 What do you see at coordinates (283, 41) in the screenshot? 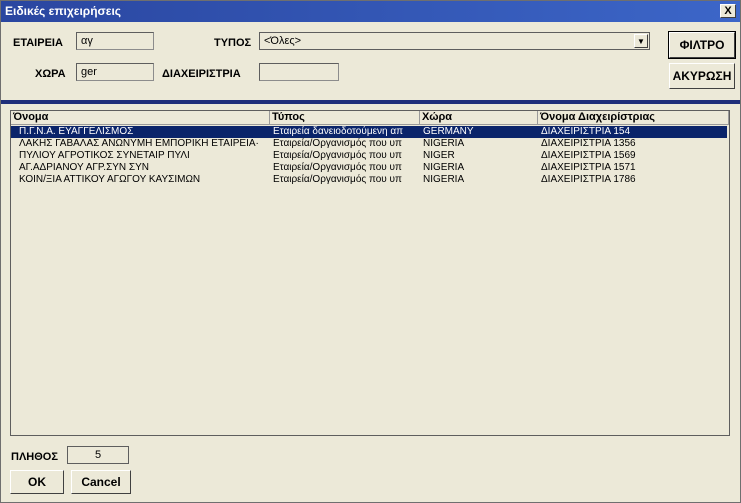
I see `type-select-value: <Όλες>` at bounding box center [283, 41].